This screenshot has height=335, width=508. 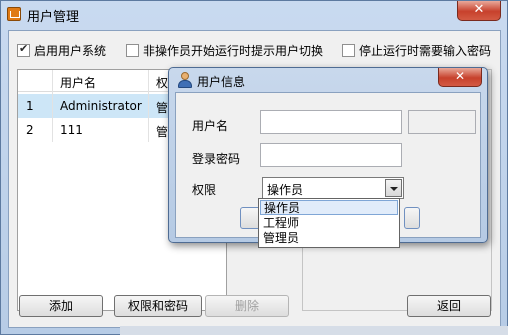 What do you see at coordinates (412, 218) in the screenshot?
I see `dialog-cancel-button` at bounding box center [412, 218].